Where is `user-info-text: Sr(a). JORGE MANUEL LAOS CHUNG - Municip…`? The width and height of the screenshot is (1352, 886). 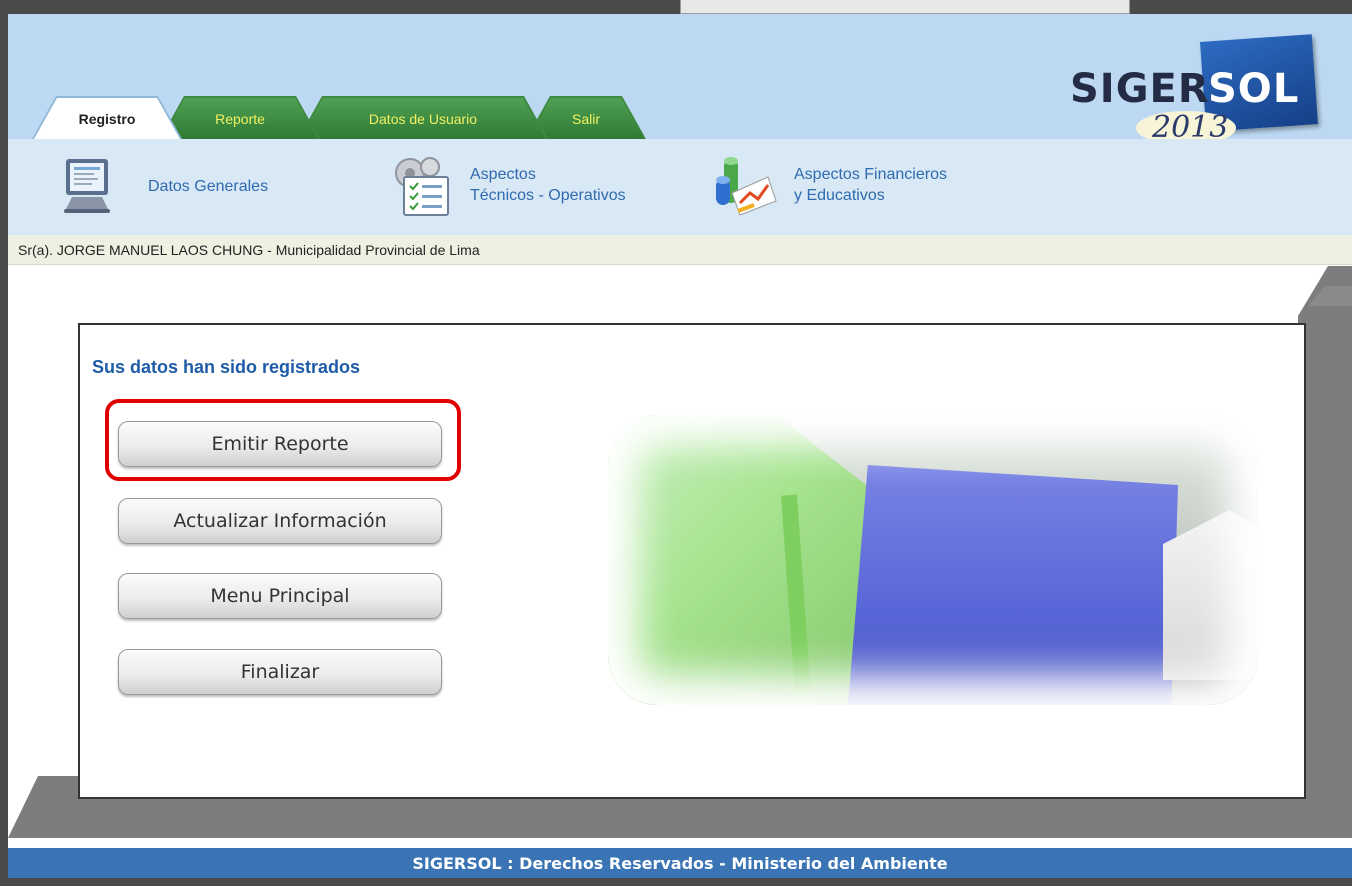 user-info-text: Sr(a). JORGE MANUEL LAOS CHUNG - Municip… is located at coordinates (249, 250).